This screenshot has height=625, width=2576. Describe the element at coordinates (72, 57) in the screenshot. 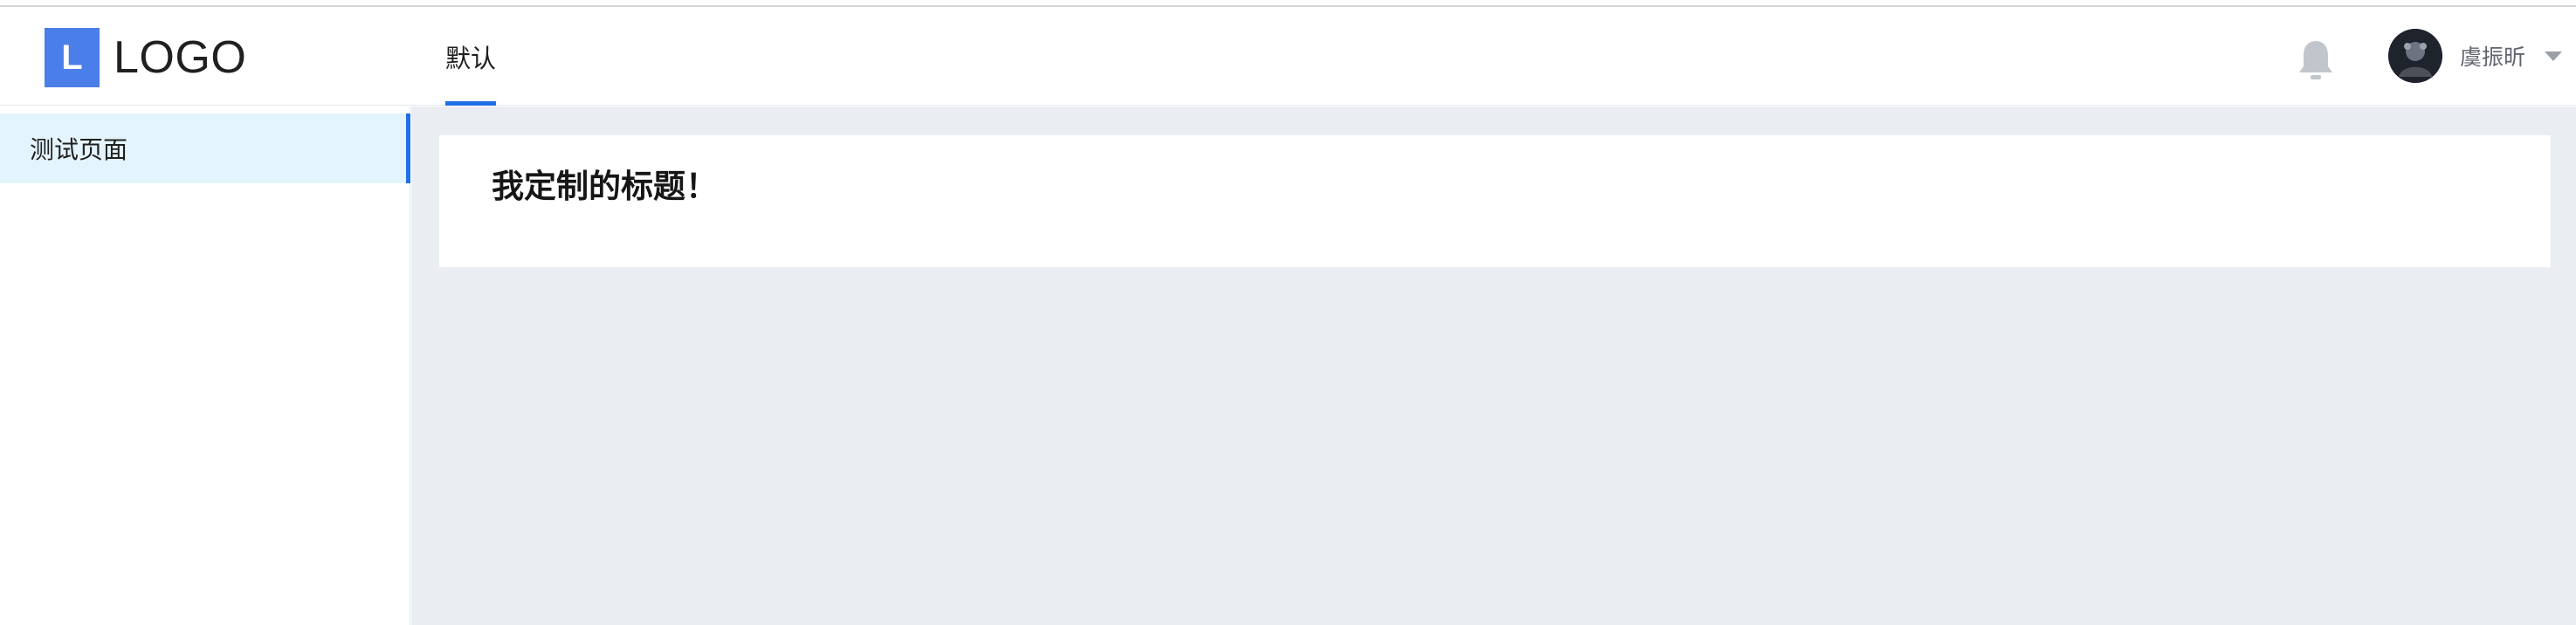

I see `logo-mark: L` at that location.